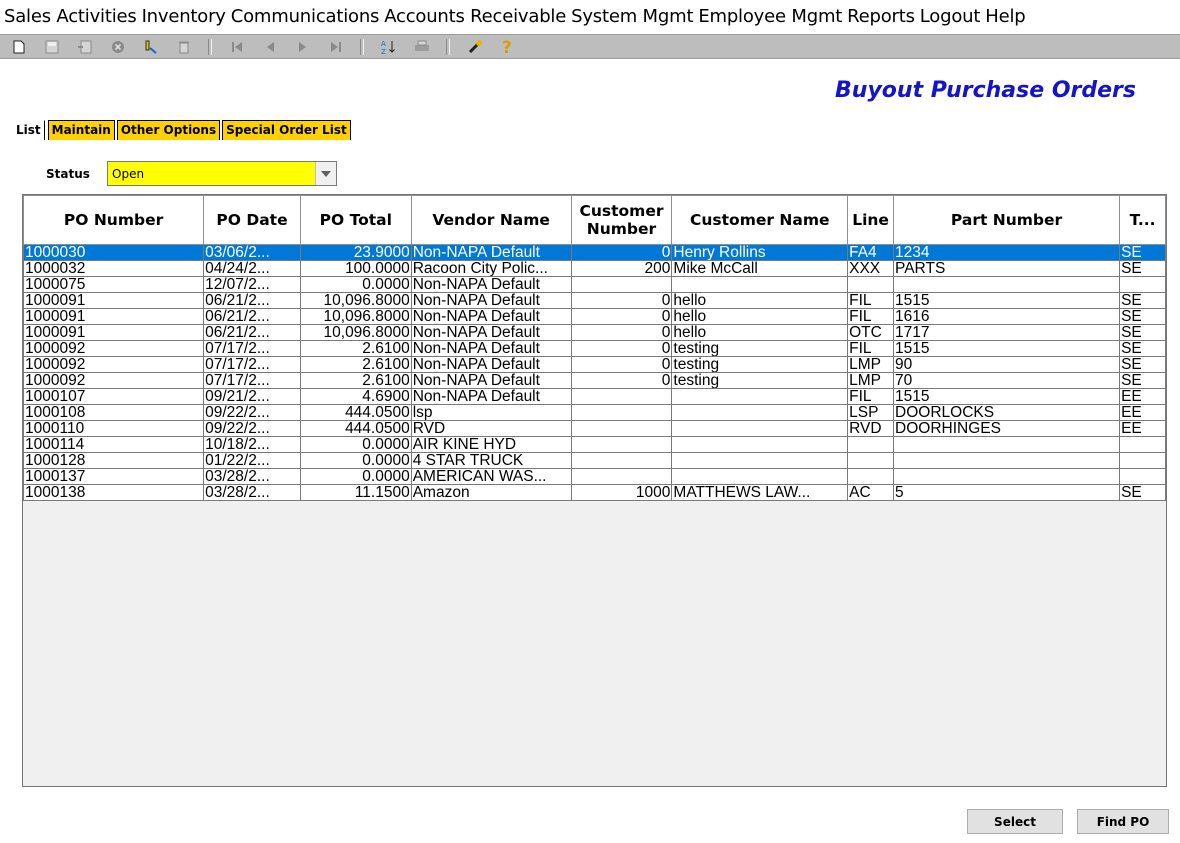 This screenshot has height=843, width=1180. Describe the element at coordinates (1015, 821) in the screenshot. I see `select-button: Select` at that location.